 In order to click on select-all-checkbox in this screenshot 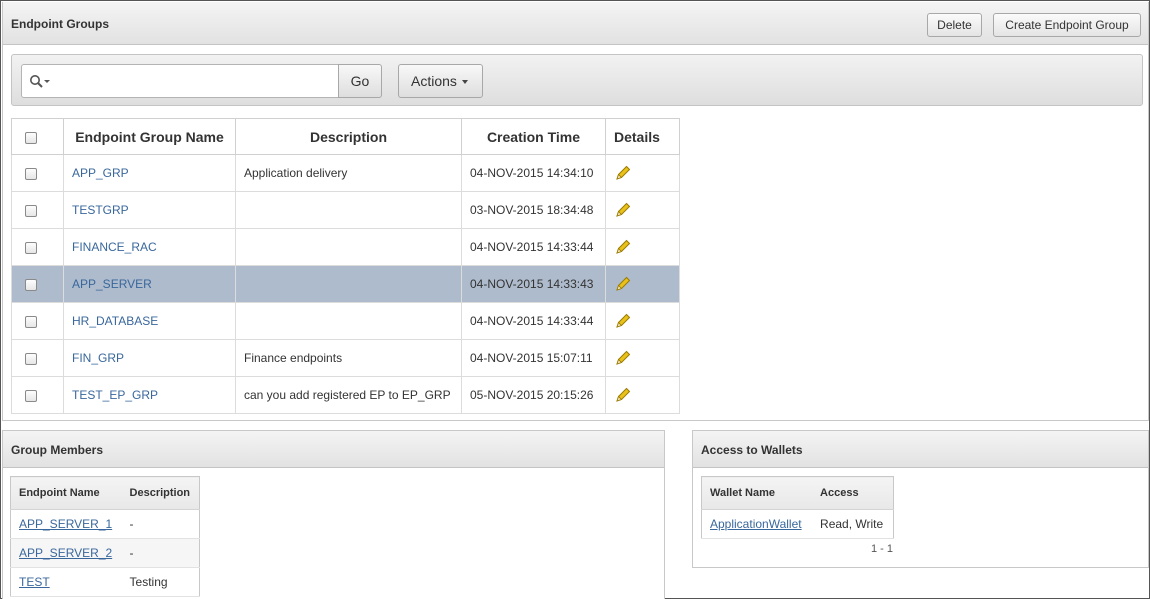, I will do `click(31, 137)`.